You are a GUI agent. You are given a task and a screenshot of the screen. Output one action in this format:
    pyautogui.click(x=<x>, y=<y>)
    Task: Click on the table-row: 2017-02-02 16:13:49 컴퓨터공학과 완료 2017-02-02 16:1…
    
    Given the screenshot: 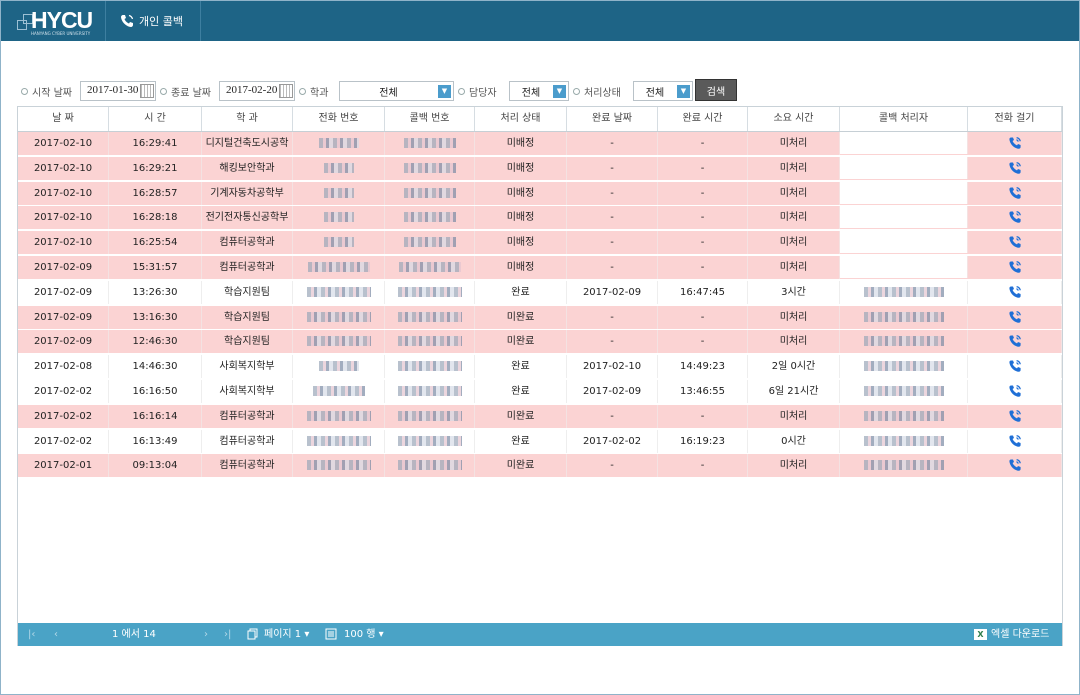 What is the action you would take?
    pyautogui.click(x=540, y=441)
    